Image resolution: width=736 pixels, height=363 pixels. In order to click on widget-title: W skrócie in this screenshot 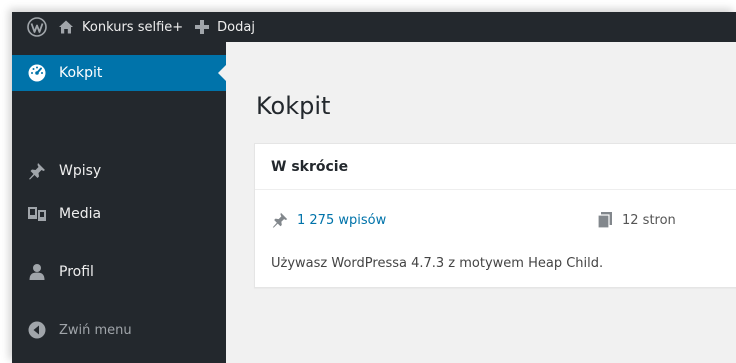, I will do `click(495, 167)`.